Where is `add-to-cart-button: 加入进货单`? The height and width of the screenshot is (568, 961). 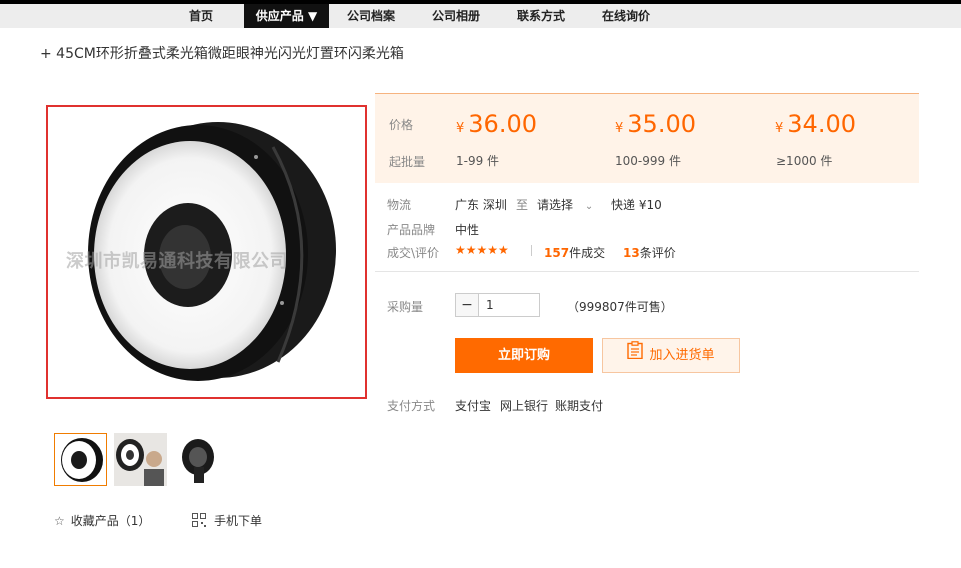
add-to-cart-button: 加入进货单 is located at coordinates (671, 355).